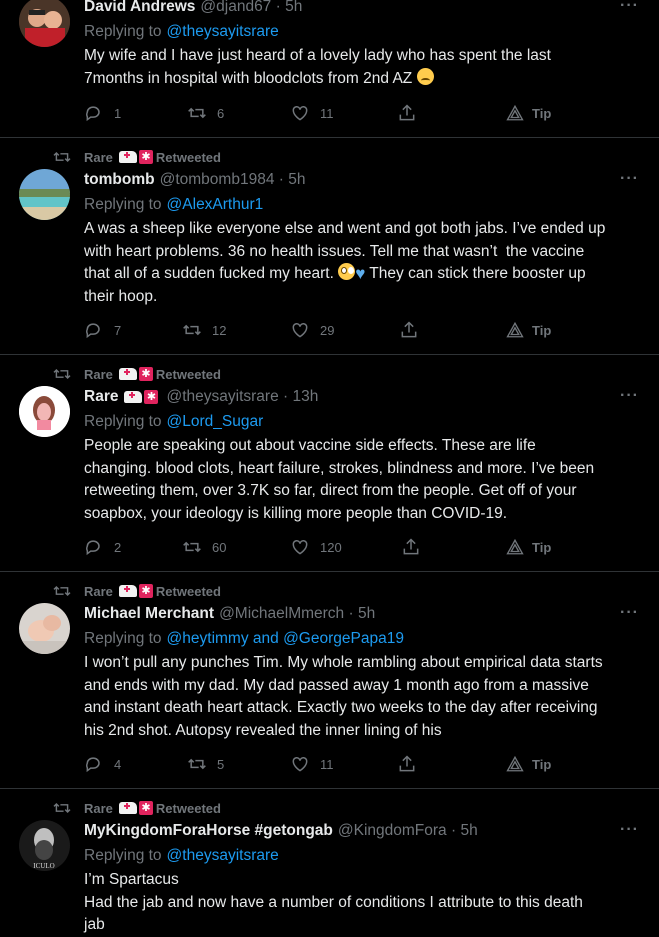 The height and width of the screenshot is (937, 659). What do you see at coordinates (208, 831) in the screenshot?
I see `author-name: MyKingdomForaHorse #getongab` at bounding box center [208, 831].